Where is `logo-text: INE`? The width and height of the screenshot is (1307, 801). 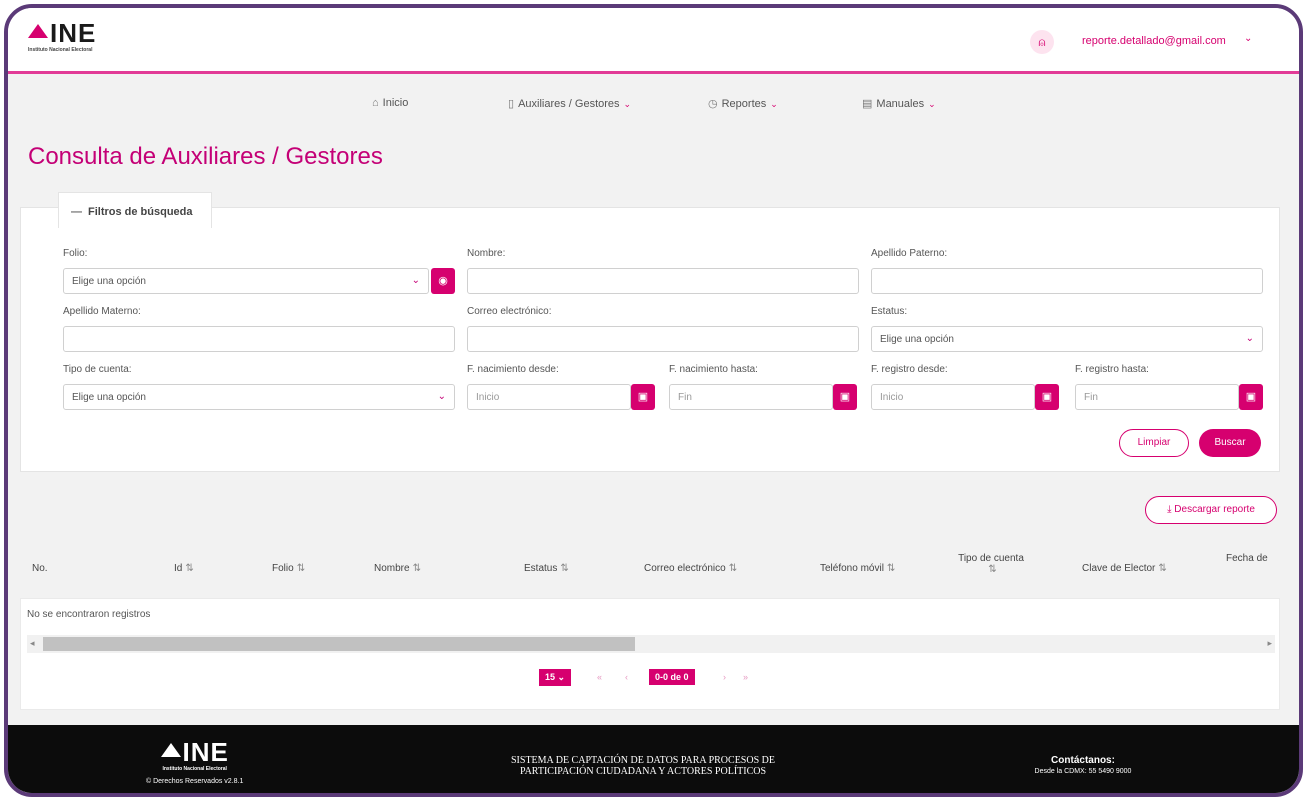 logo-text: INE is located at coordinates (73, 33).